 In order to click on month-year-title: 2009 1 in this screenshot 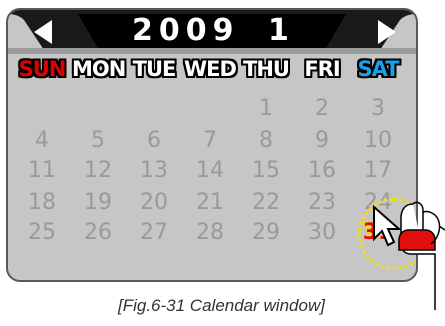, I will do `click(218, 31)`.